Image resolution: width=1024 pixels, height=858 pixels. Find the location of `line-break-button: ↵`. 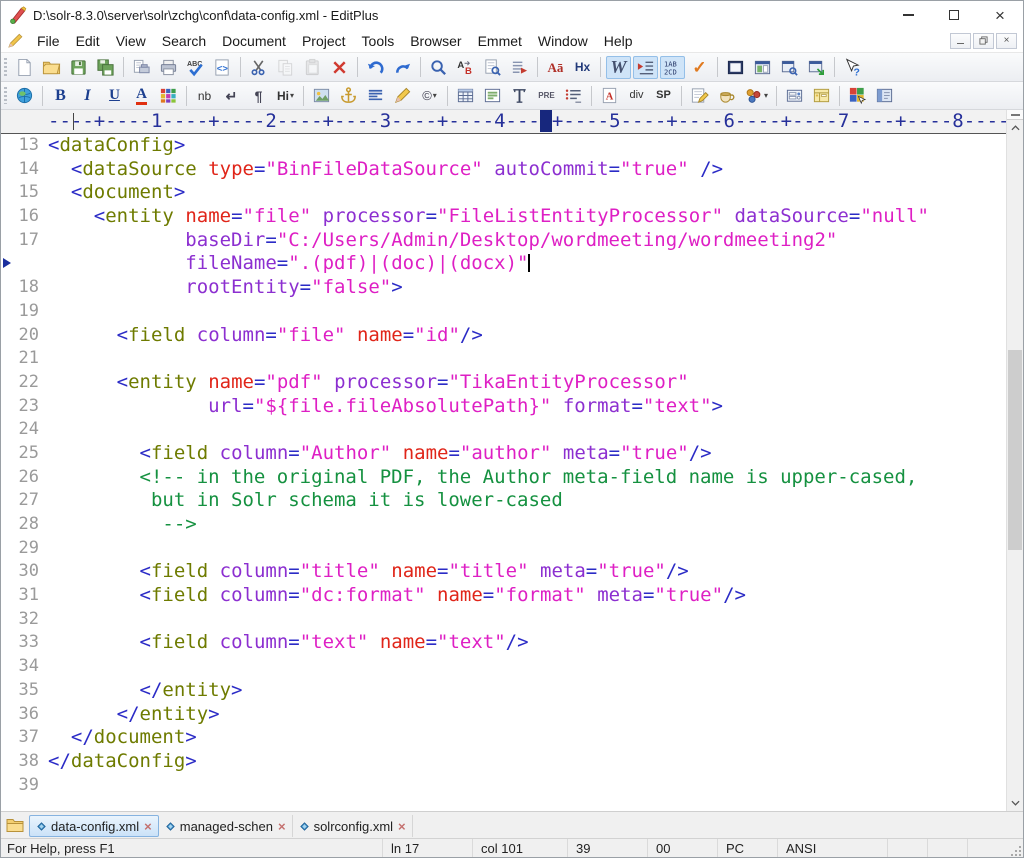

line-break-button: ↵ is located at coordinates (231, 95).